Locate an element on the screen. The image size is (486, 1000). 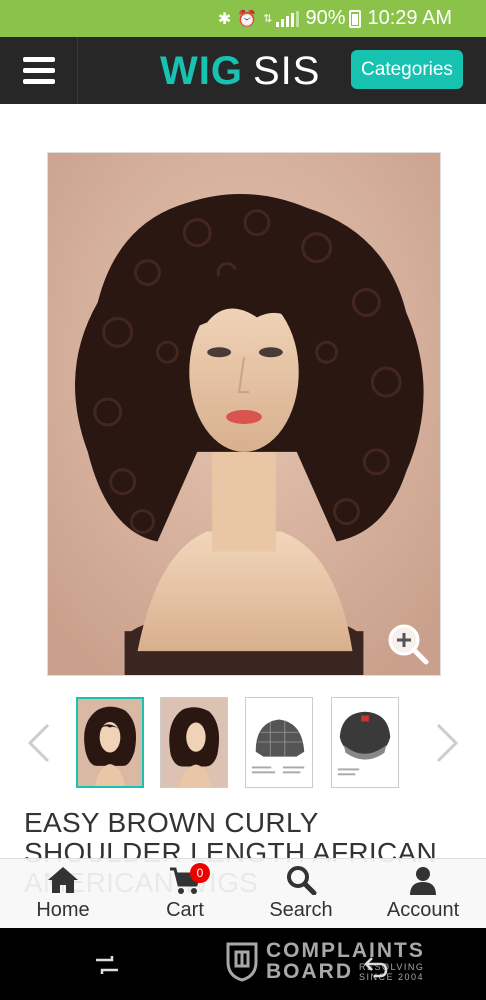
nav-cart: 0 Cart is located at coordinates (185, 894).